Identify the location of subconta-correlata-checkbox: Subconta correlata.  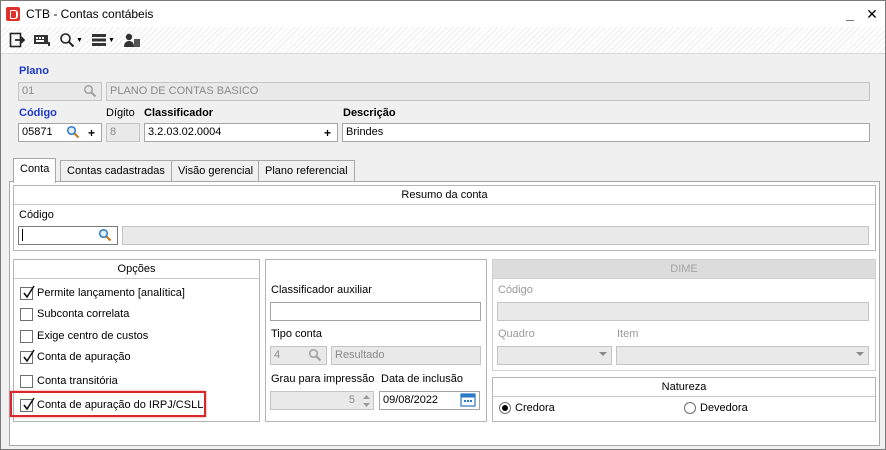
(74, 314).